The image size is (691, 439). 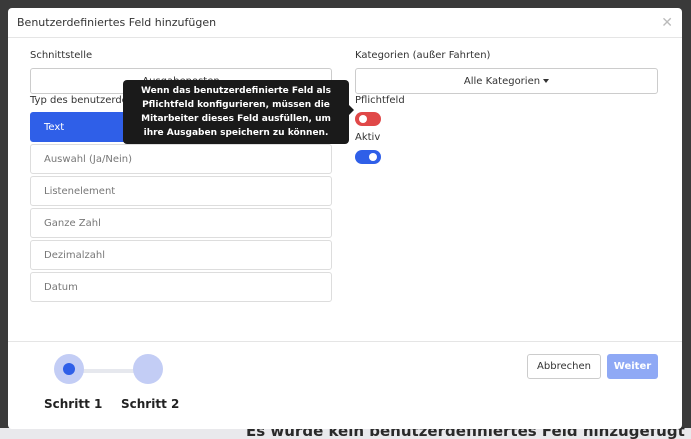 I want to click on caret-down-icon, so click(x=546, y=81).